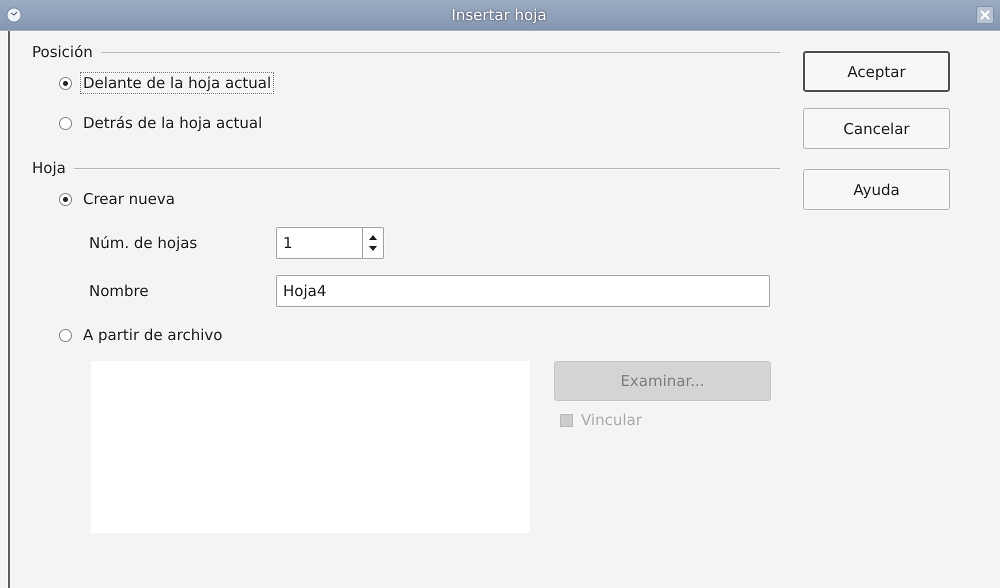  Describe the element at coordinates (177, 83) in the screenshot. I see `radio-label: Delante de la hoja actual` at that location.